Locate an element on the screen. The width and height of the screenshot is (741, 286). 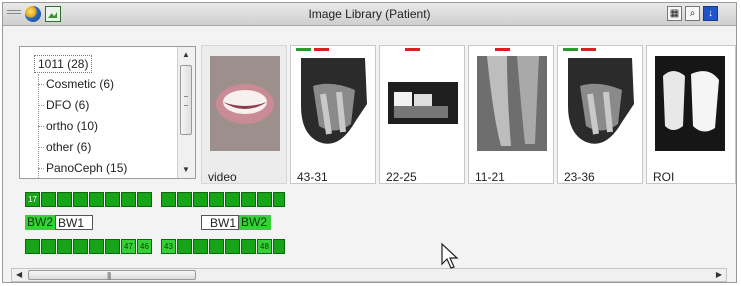
tooth-cell: 47 is located at coordinates (128, 246).